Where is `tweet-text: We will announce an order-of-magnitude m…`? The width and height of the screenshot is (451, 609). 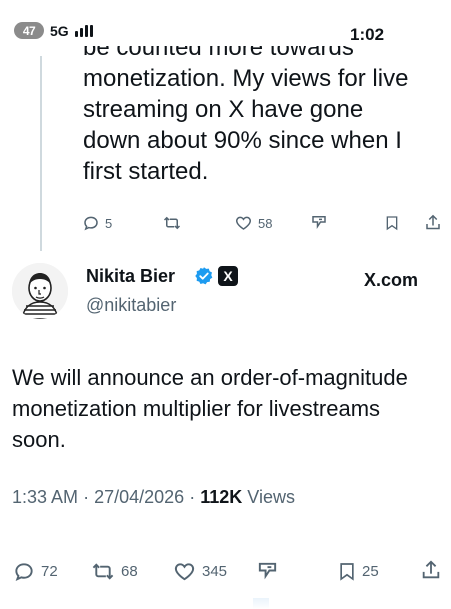 tweet-text: We will announce an order-of-magnitude m… is located at coordinates (227, 408).